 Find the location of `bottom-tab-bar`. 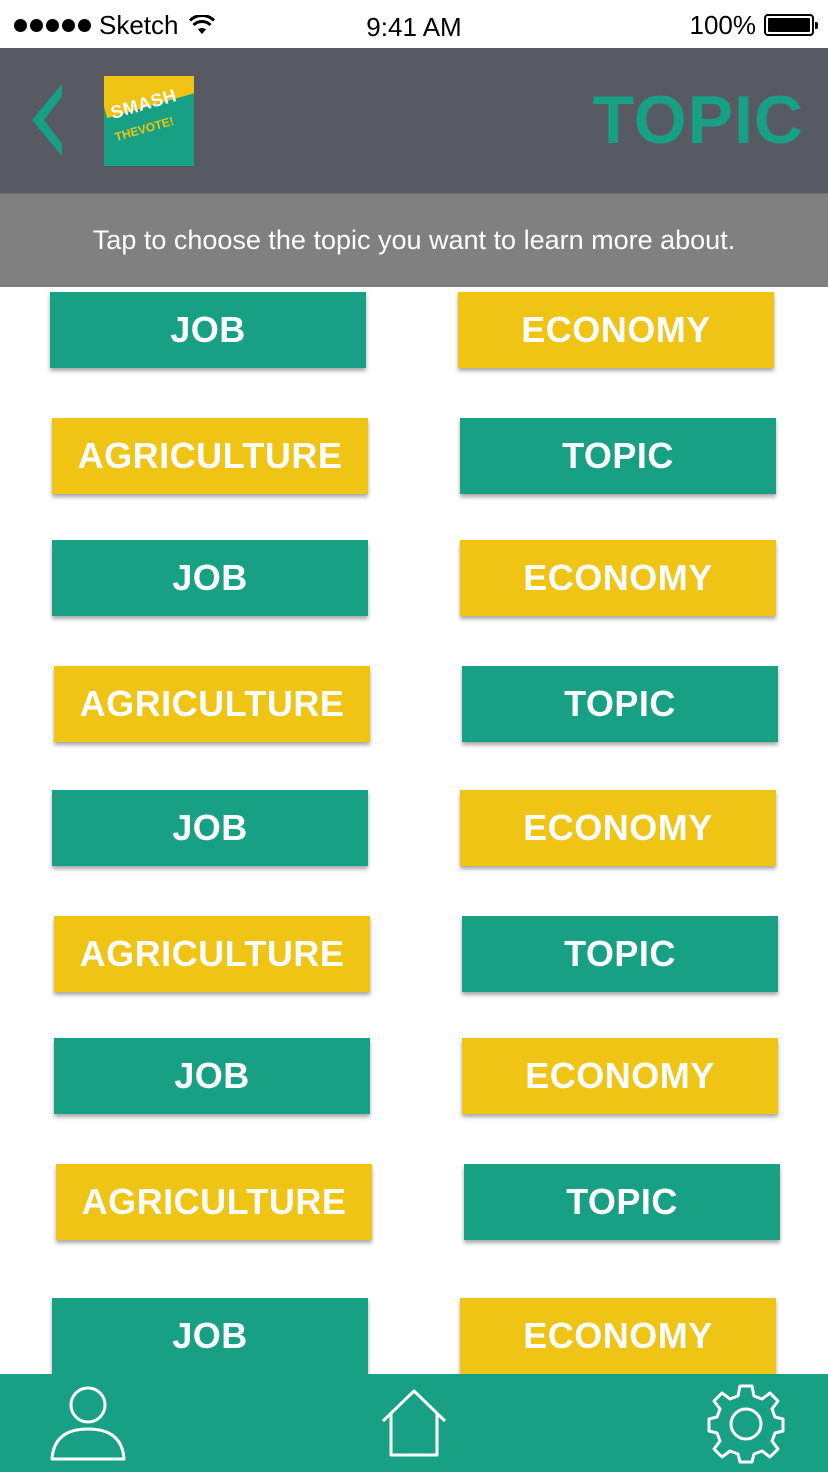

bottom-tab-bar is located at coordinates (414, 1423).